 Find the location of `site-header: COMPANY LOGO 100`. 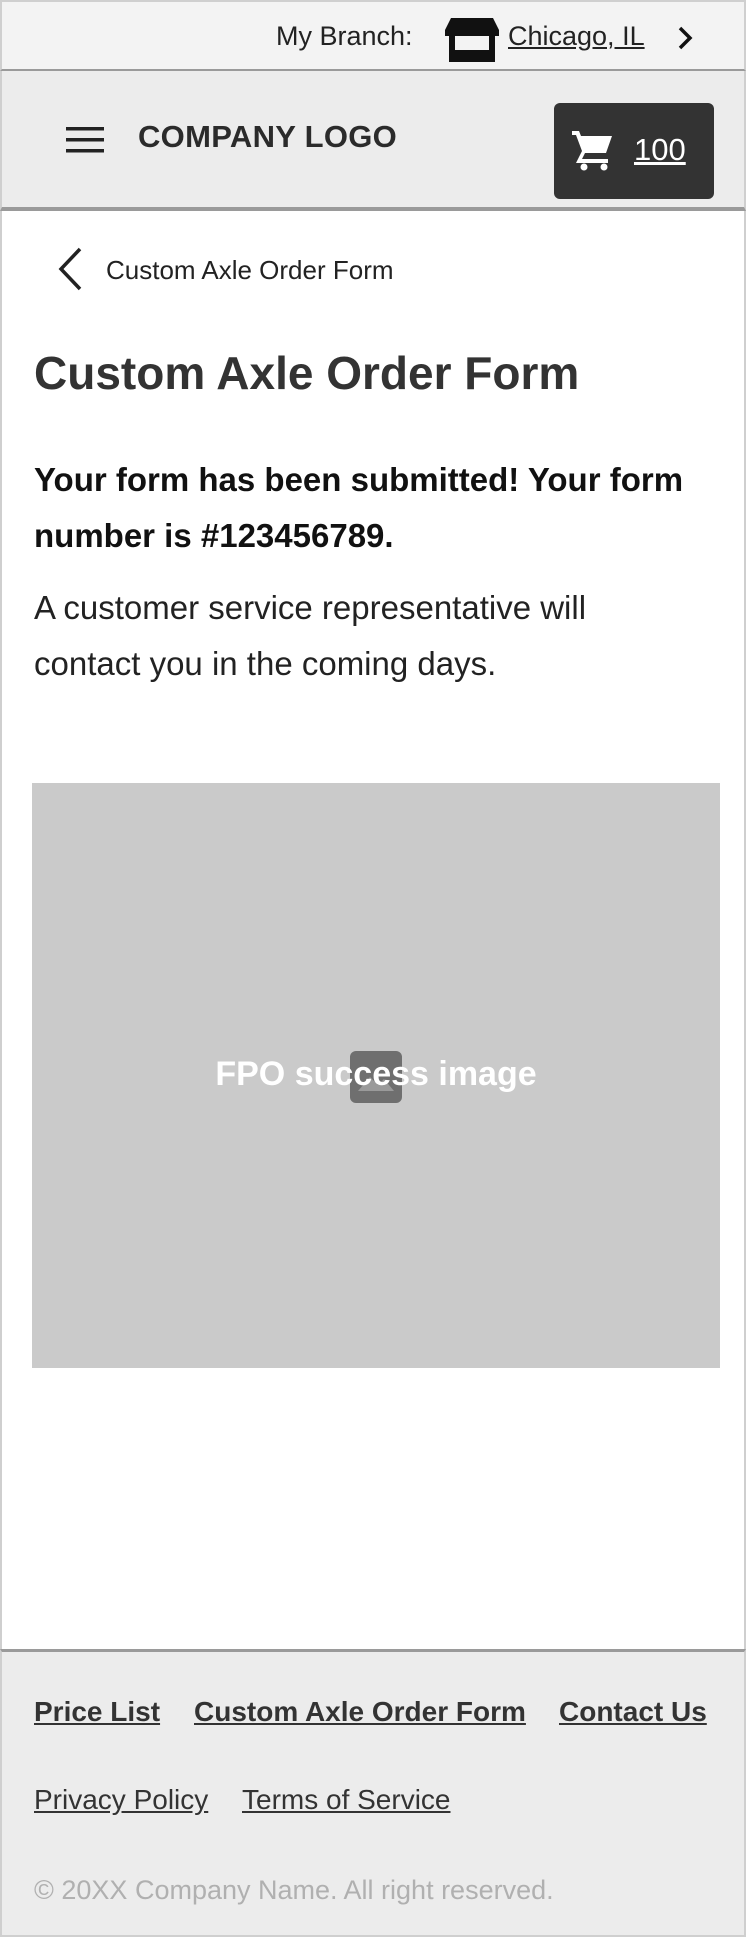

site-header: COMPANY LOGO 100 is located at coordinates (373, 141).